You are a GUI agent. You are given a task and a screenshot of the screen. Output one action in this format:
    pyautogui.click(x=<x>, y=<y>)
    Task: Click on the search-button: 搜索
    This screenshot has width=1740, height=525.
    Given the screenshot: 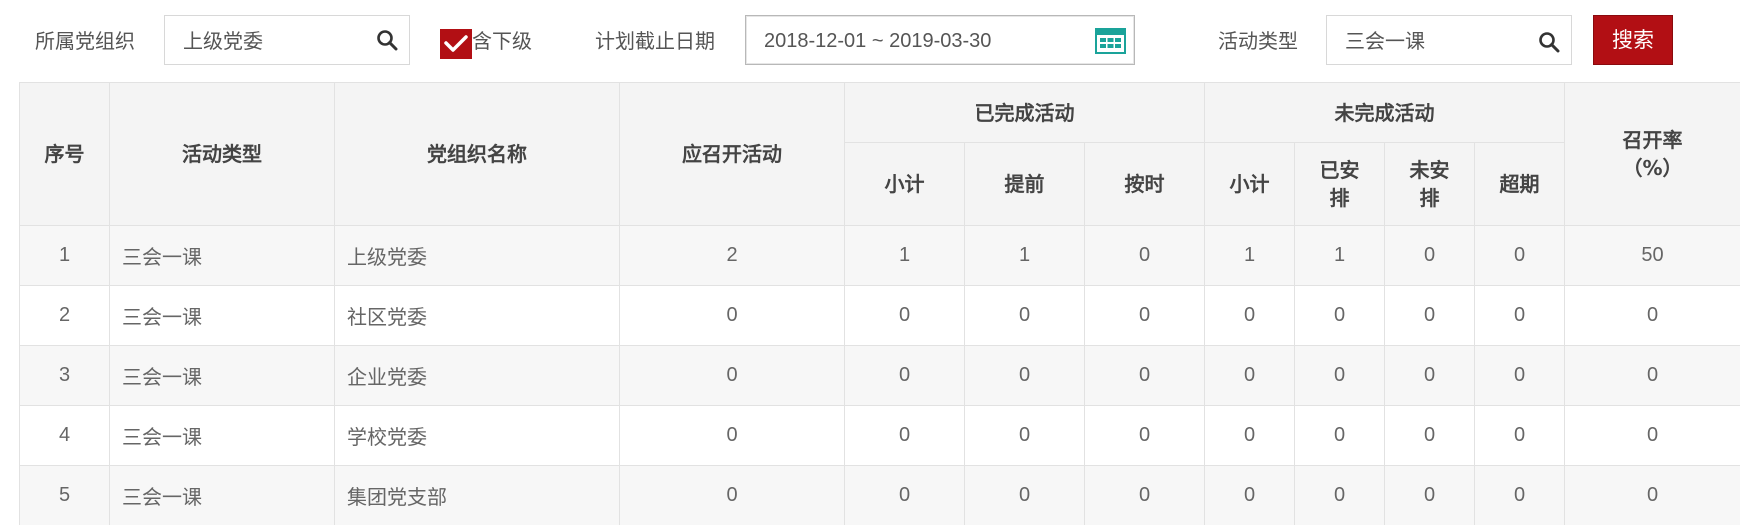 What is the action you would take?
    pyautogui.click(x=1633, y=40)
    